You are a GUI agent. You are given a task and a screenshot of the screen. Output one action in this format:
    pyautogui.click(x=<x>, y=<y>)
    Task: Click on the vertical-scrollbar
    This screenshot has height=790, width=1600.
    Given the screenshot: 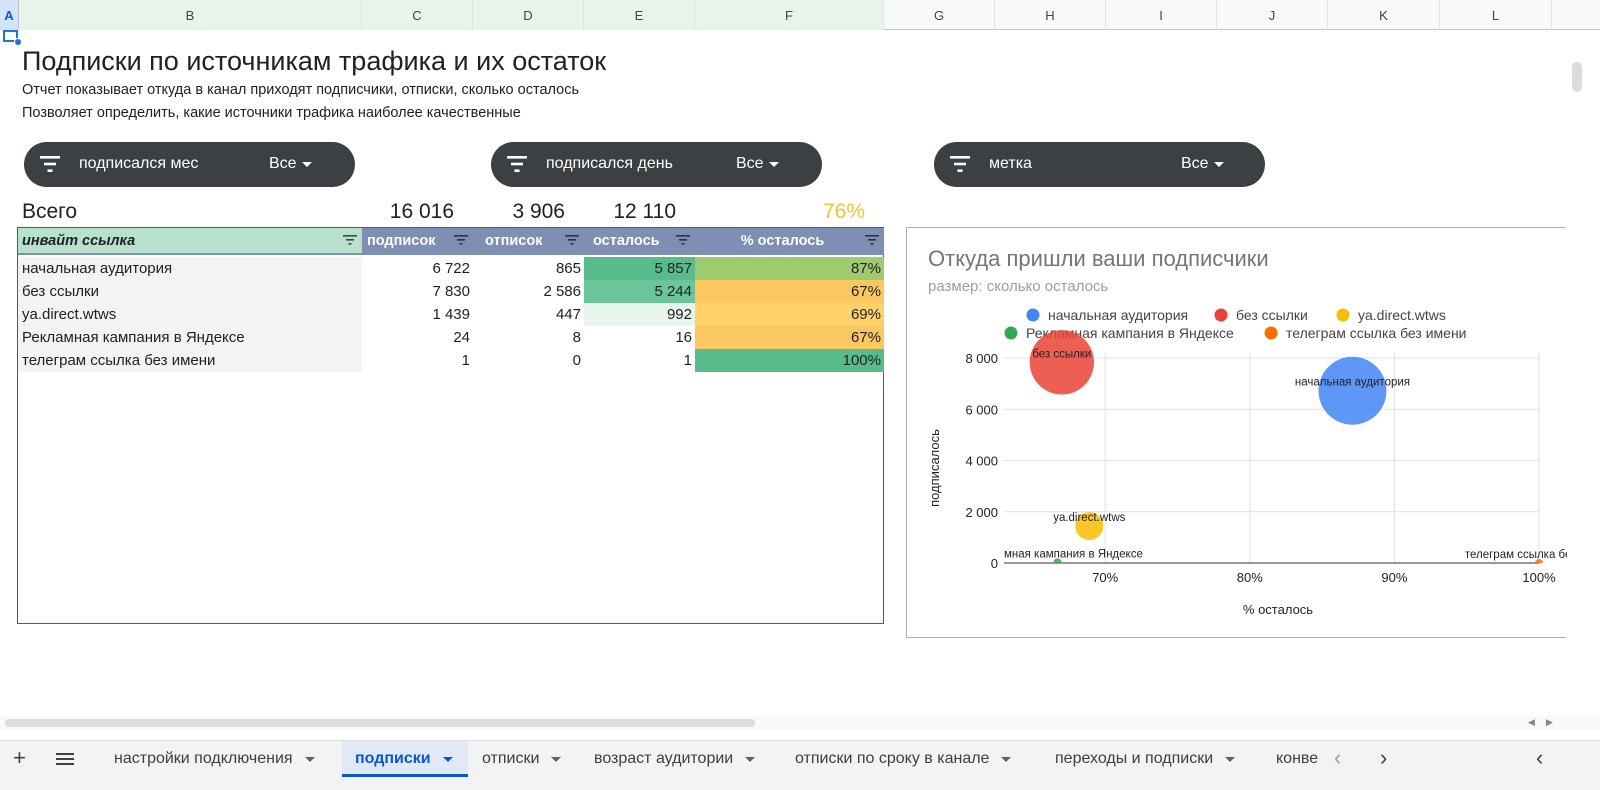 What is the action you would take?
    pyautogui.click(x=1577, y=77)
    